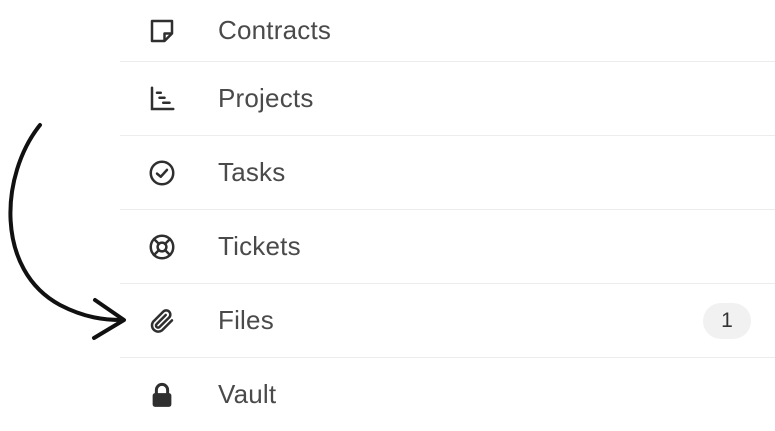 The image size is (775, 431). Describe the element at coordinates (162, 31) in the screenshot. I see `note-icon` at that location.